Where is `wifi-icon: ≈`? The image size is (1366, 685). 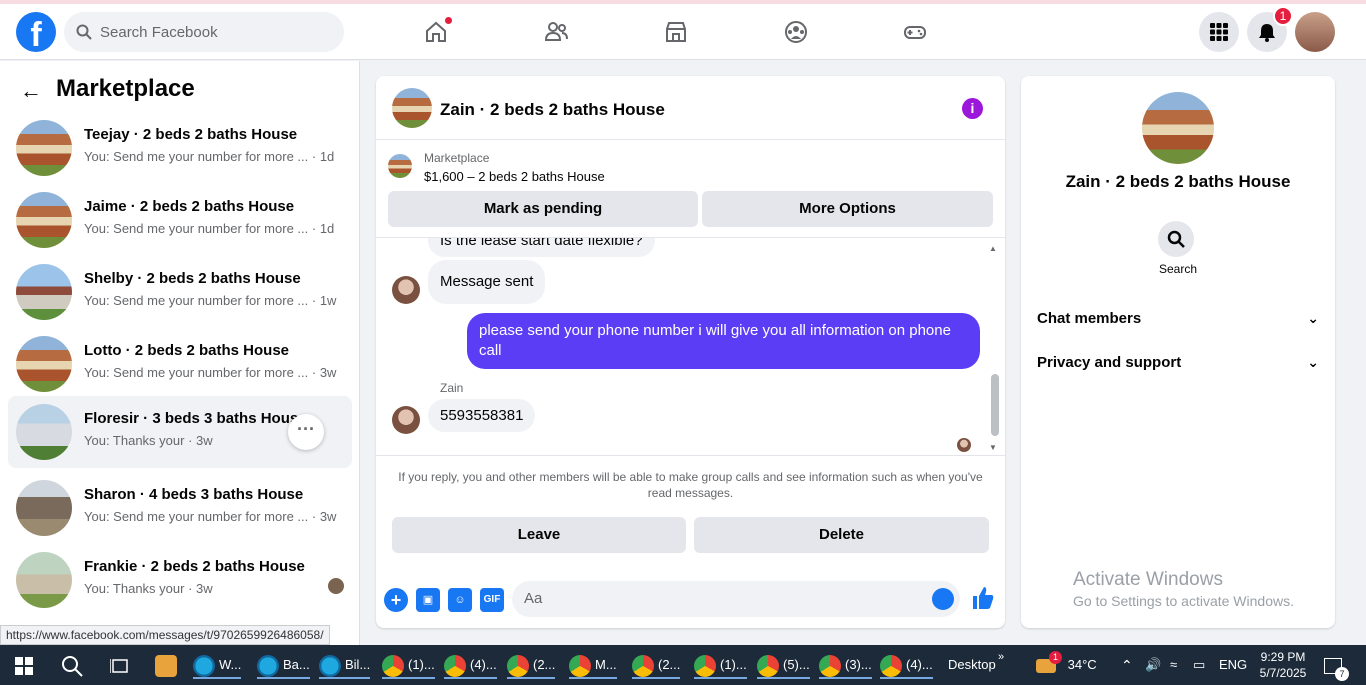
wifi-icon: ≈ is located at coordinates (1173, 665).